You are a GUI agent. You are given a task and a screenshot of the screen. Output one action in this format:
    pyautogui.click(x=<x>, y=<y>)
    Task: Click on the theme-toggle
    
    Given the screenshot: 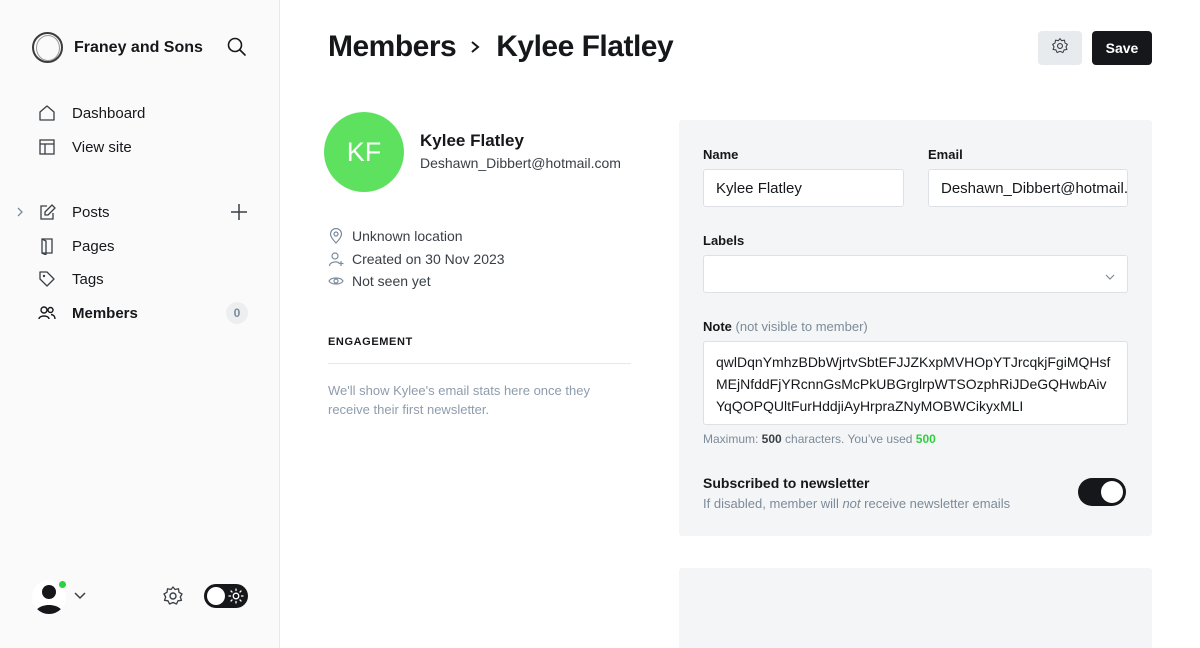 What is the action you would take?
    pyautogui.click(x=226, y=596)
    